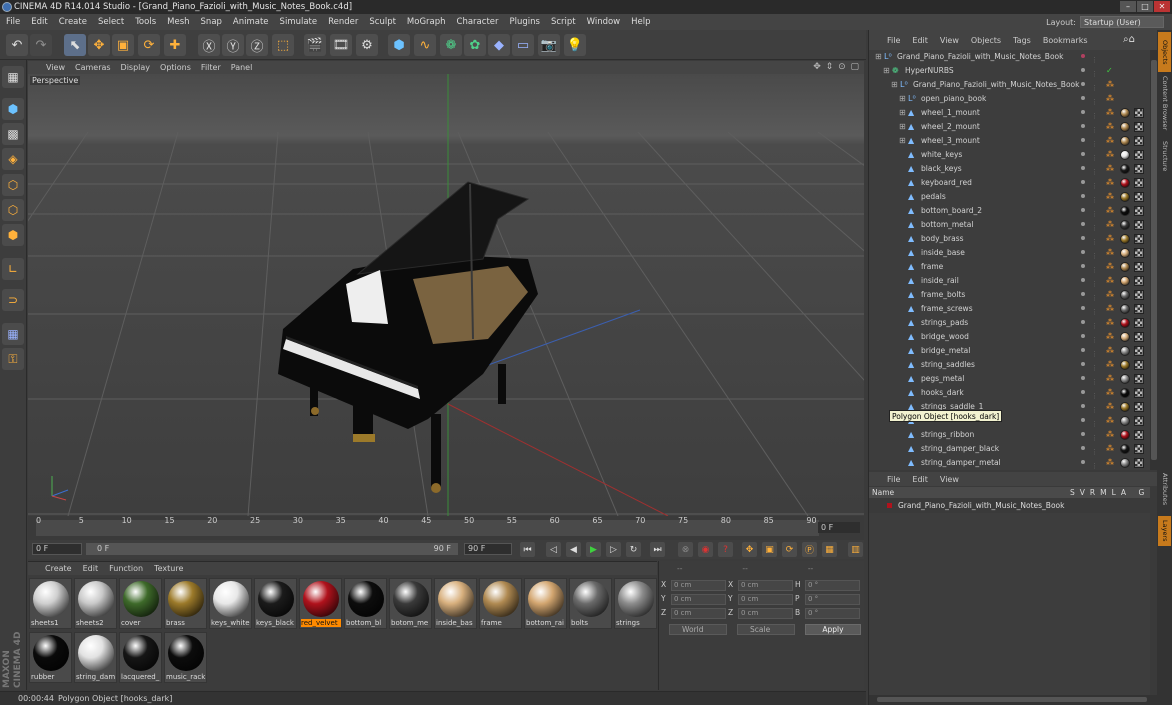 This screenshot has width=1172, height=705. What do you see at coordinates (399, 45) in the screenshot?
I see `cube-primitive-icon: ⬢` at bounding box center [399, 45].